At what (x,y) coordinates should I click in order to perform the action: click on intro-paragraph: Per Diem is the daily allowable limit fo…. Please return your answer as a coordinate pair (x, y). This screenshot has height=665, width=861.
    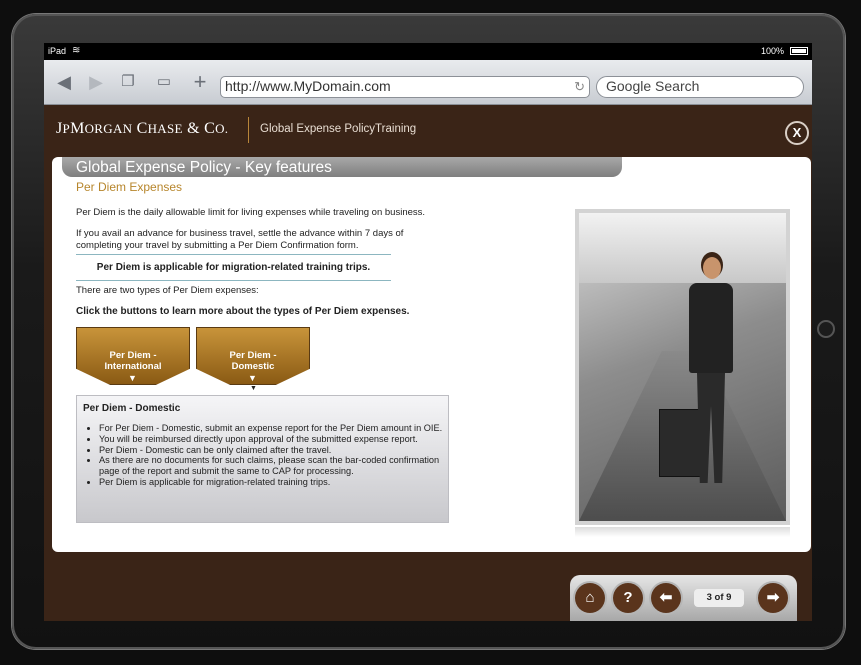
    Looking at the image, I should click on (251, 212).